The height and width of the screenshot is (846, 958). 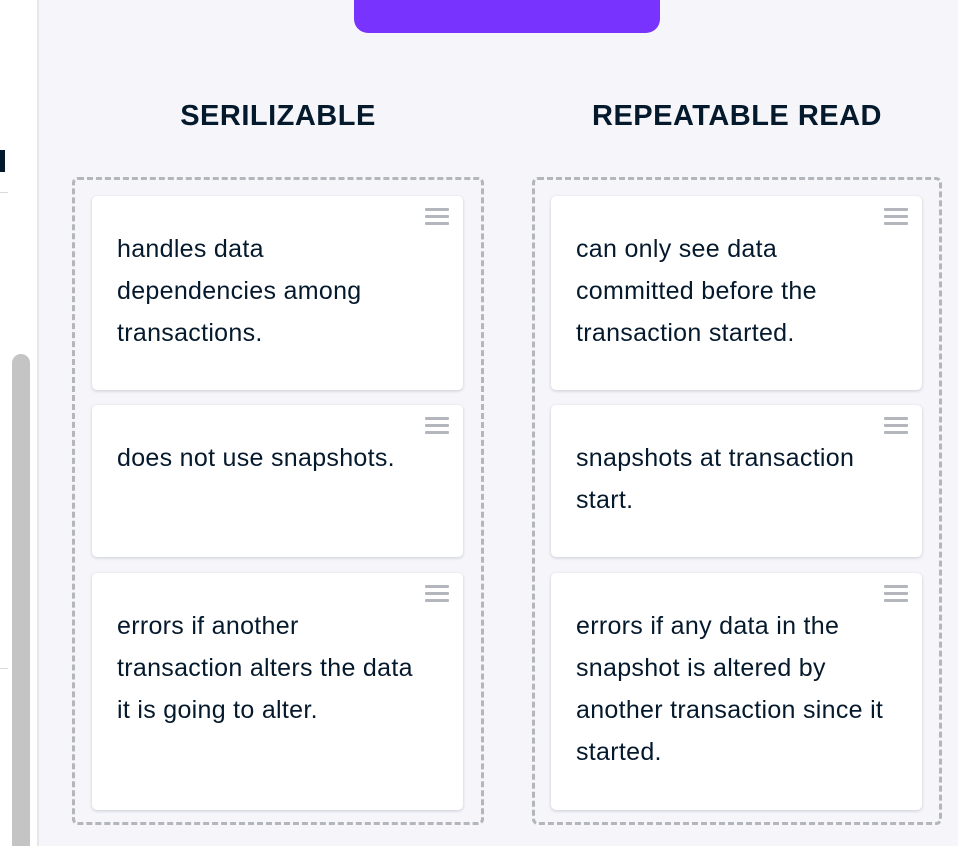 I want to click on sidebar-divider-bottom, so click(x=4, y=668).